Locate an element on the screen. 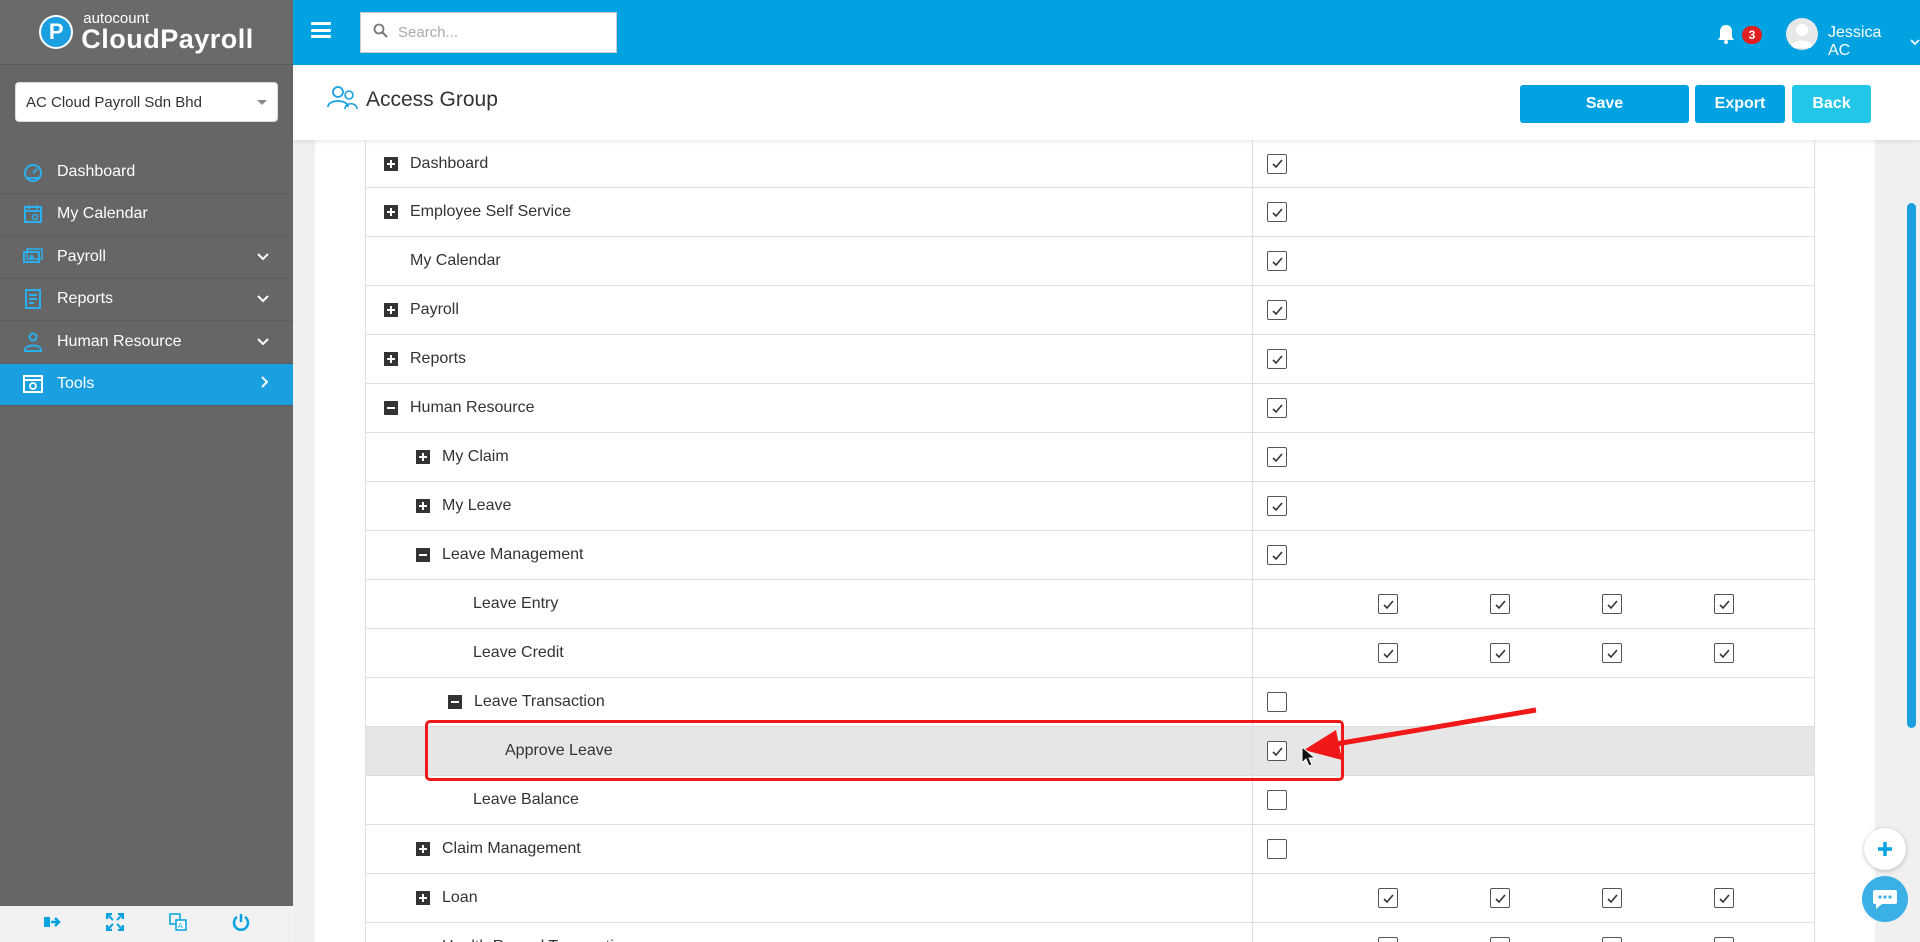 This screenshot has width=1920, height=942. sidebar-item-dashboard: Dashboard is located at coordinates (146, 172).